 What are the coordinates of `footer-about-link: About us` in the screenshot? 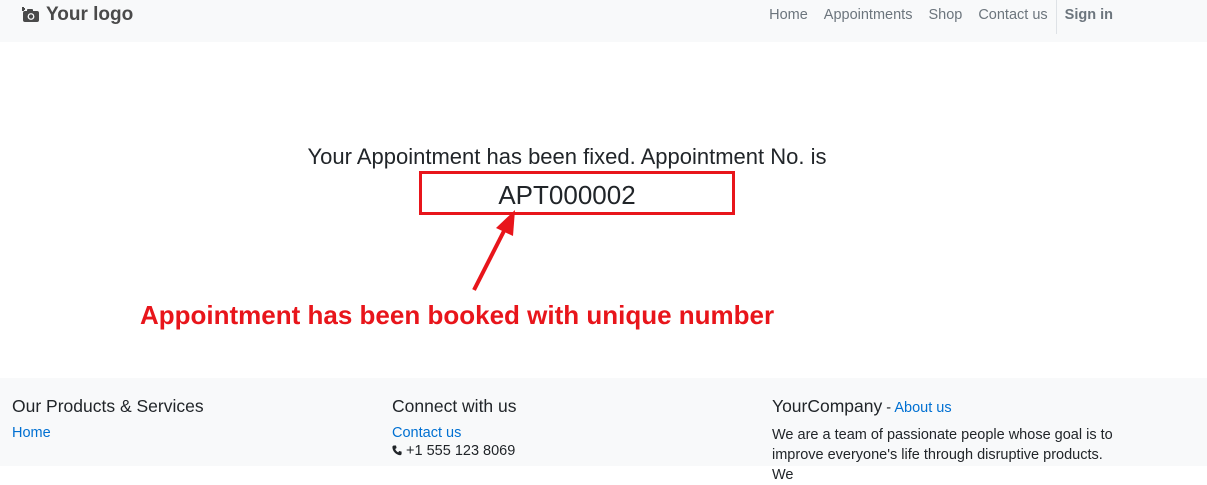 It's located at (922, 408).